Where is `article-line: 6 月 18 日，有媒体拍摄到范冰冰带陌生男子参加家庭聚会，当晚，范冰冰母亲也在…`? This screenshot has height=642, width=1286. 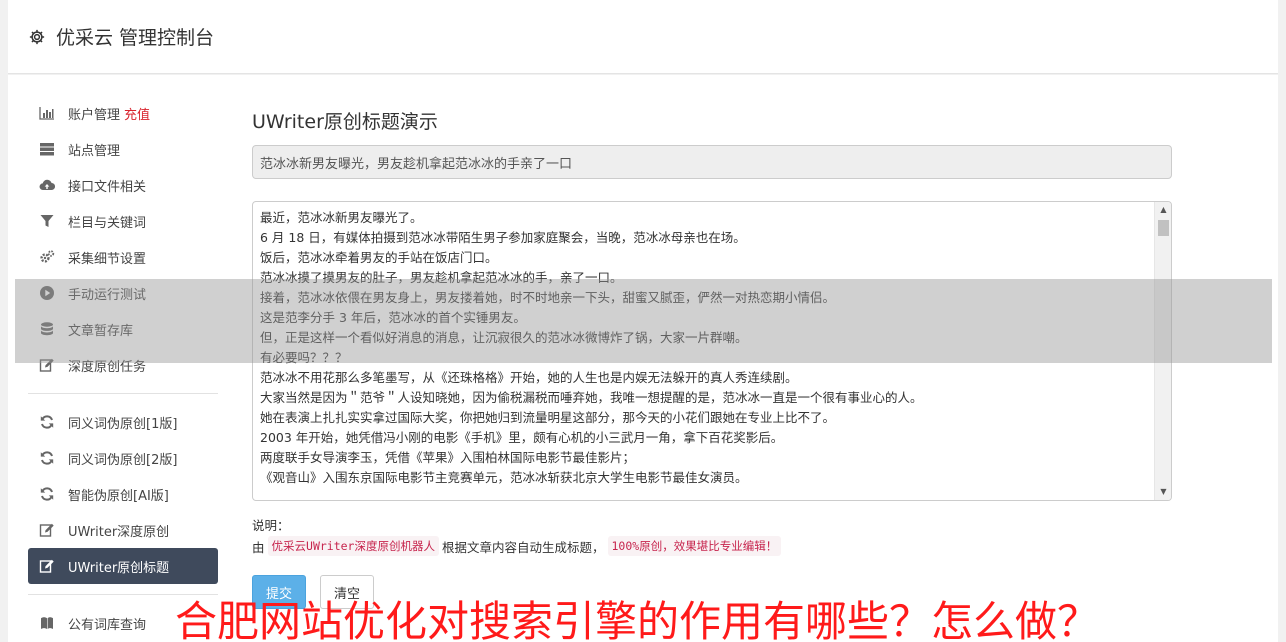
article-line: 6 月 18 日，有媒体拍摄到范冰冰带陌生男子参加家庭聚会，当晚，范冰冰母亲也在… is located at coordinates (503, 237).